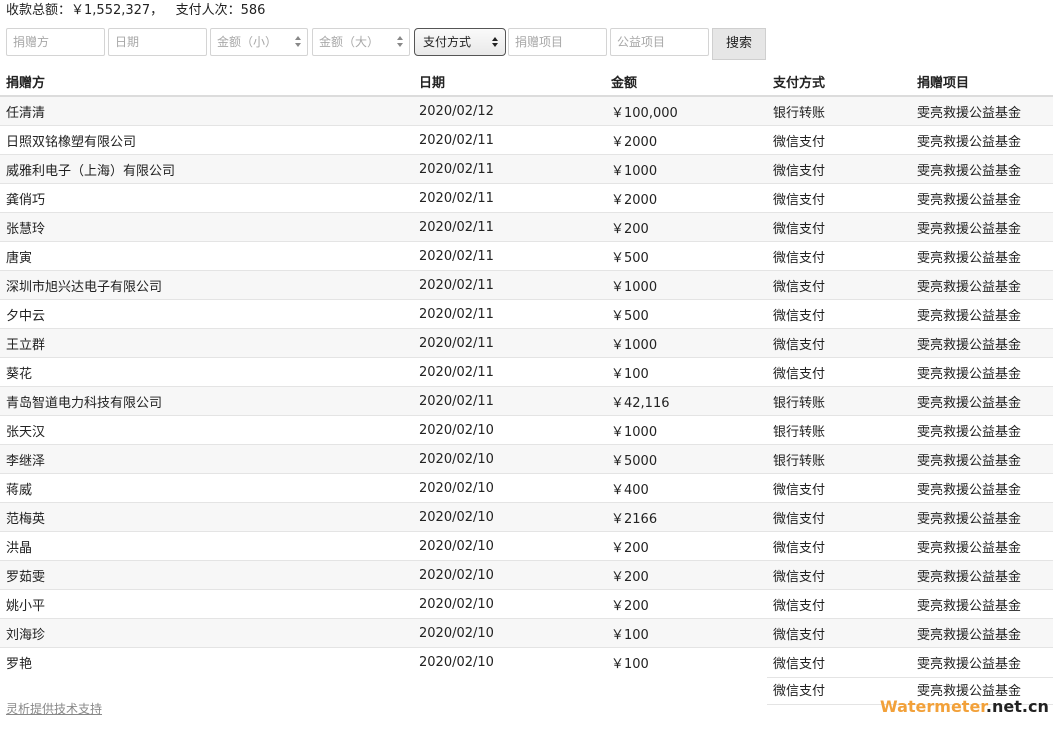 This screenshot has width=1053, height=735. Describe the element at coordinates (686, 517) in the screenshot. I see `cell-amount: ￥2166` at that location.